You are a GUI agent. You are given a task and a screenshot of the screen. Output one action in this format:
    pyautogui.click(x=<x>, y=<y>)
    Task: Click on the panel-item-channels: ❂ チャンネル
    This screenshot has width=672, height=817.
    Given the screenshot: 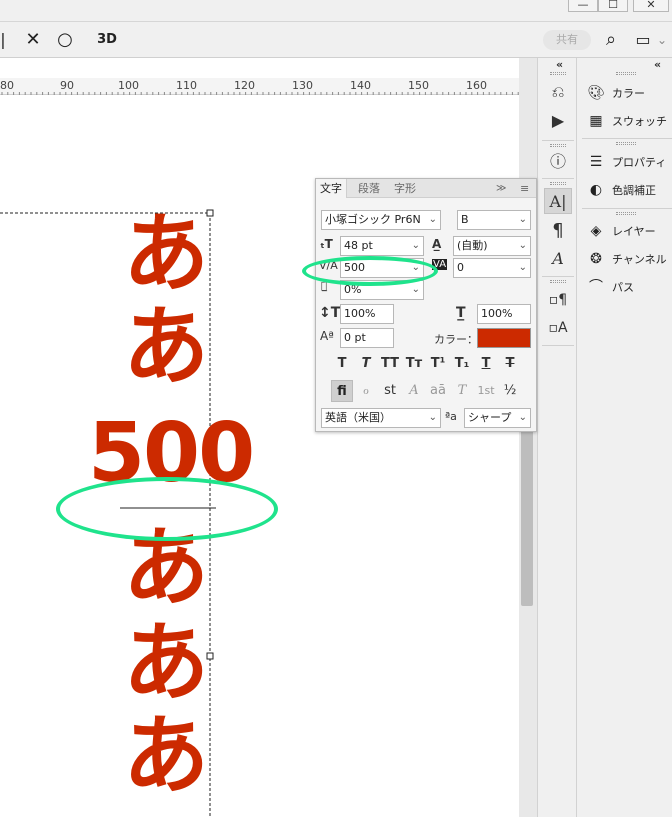 What is the action you would take?
    pyautogui.click(x=629, y=259)
    